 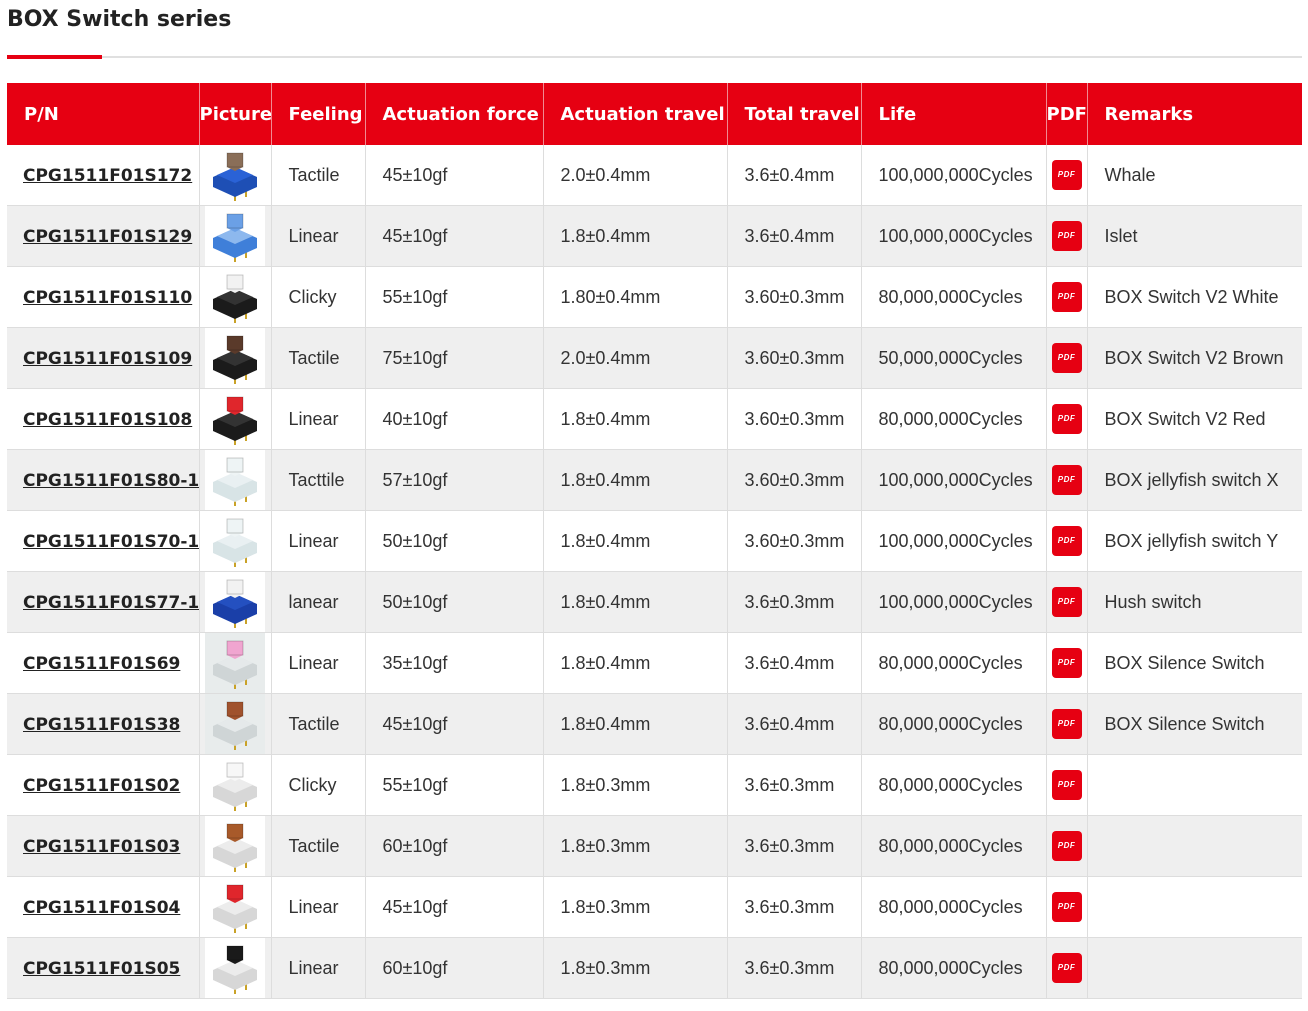 I want to click on part-number-link: CPG1511F01S77-1, so click(x=110, y=603).